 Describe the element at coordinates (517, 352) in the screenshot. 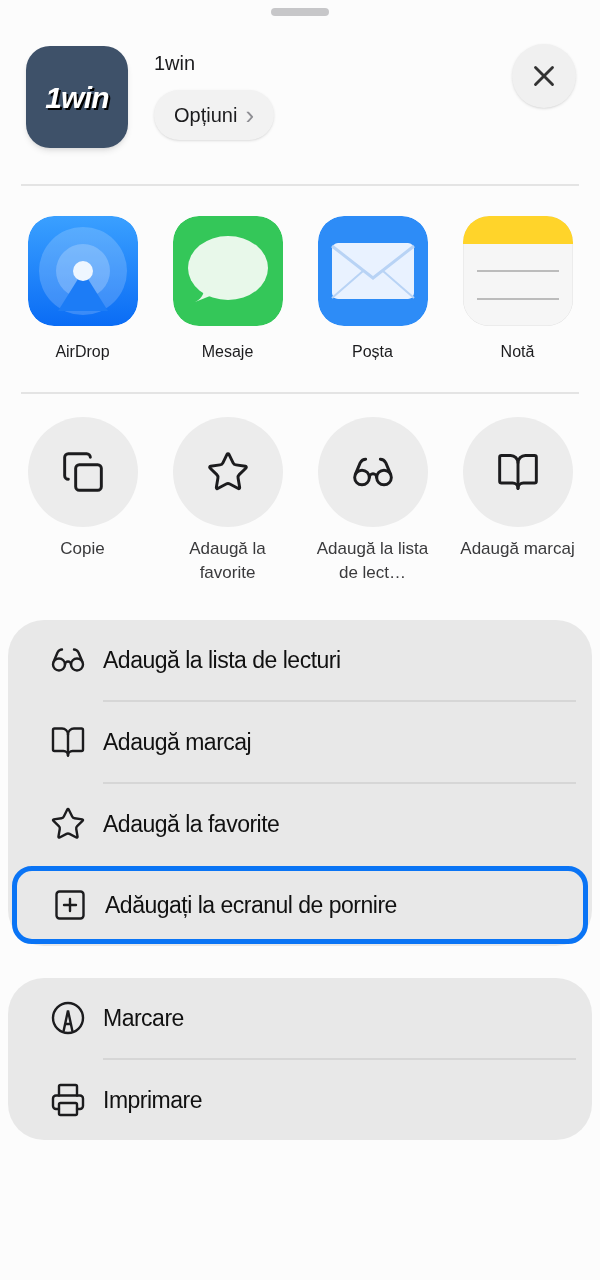

I see `share-target-label: Notă` at that location.